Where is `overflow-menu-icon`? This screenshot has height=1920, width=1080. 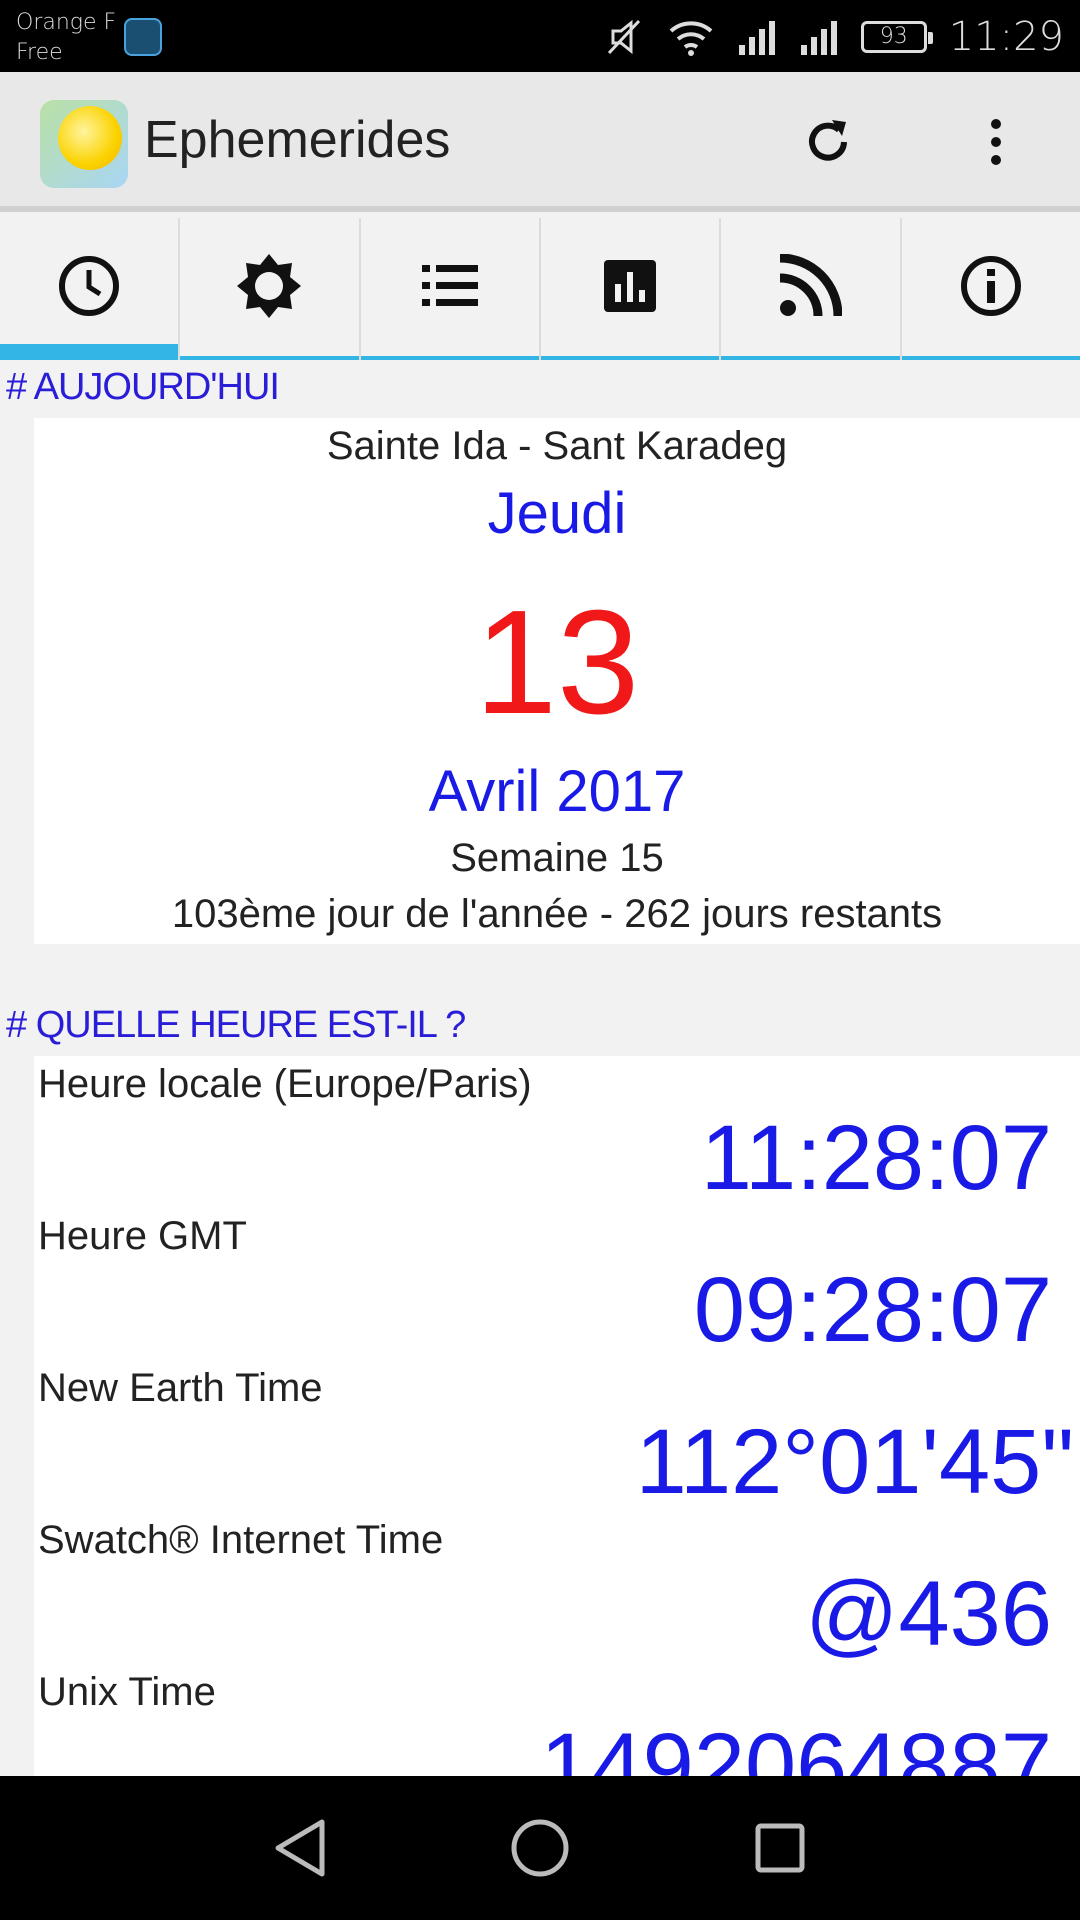
overflow-menu-icon is located at coordinates (996, 142).